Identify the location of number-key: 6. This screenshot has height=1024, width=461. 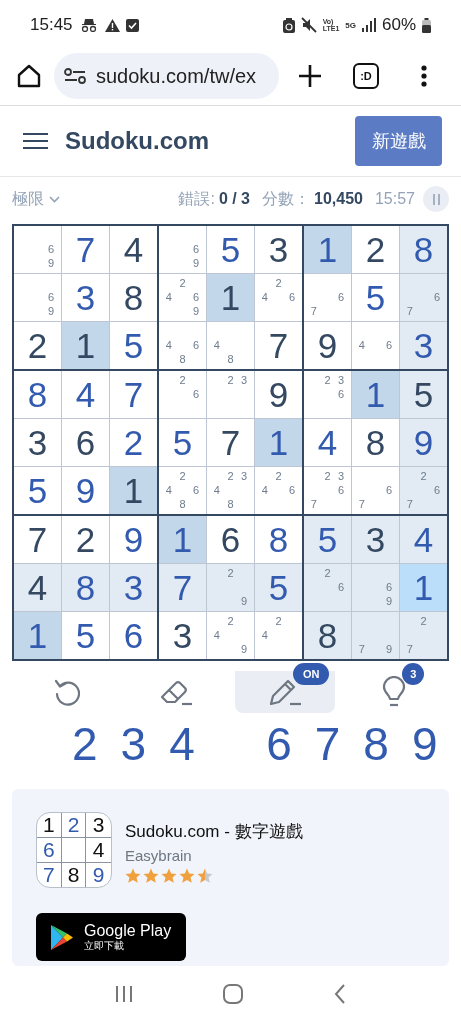
(279, 744).